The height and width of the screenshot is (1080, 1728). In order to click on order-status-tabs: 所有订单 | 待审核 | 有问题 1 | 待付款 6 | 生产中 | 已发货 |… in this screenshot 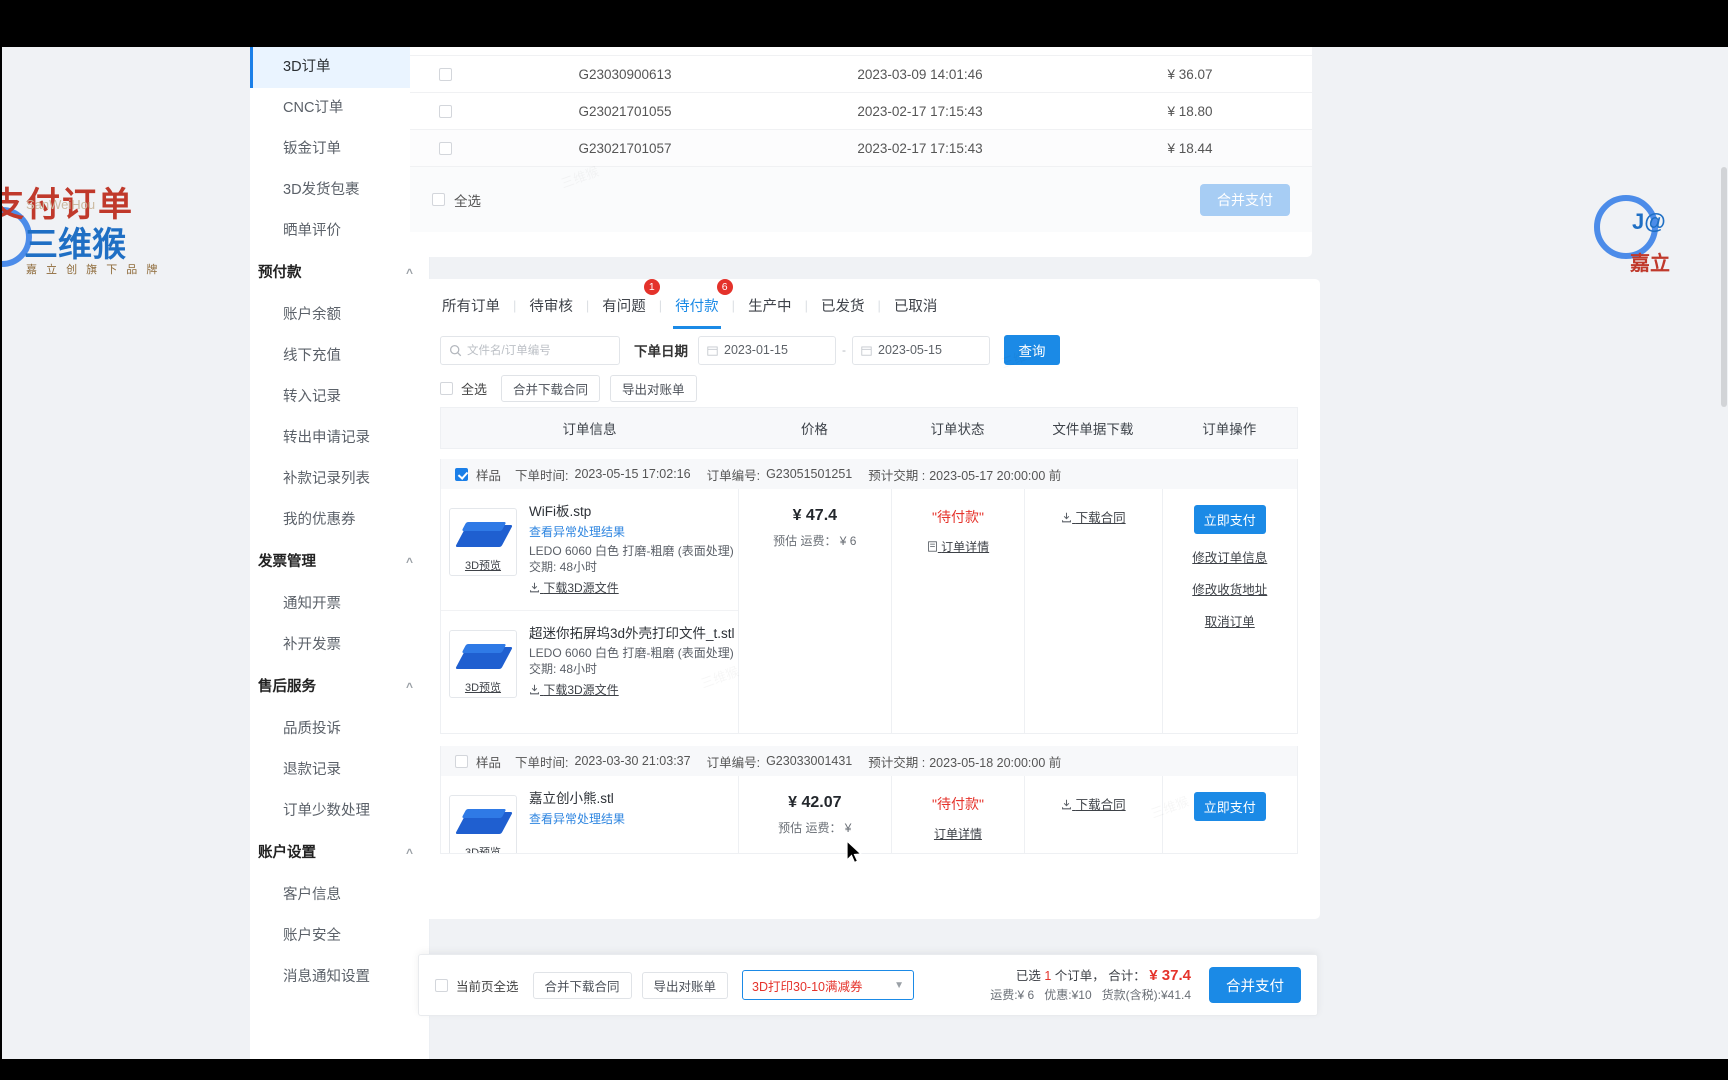, I will do `click(869, 304)`.